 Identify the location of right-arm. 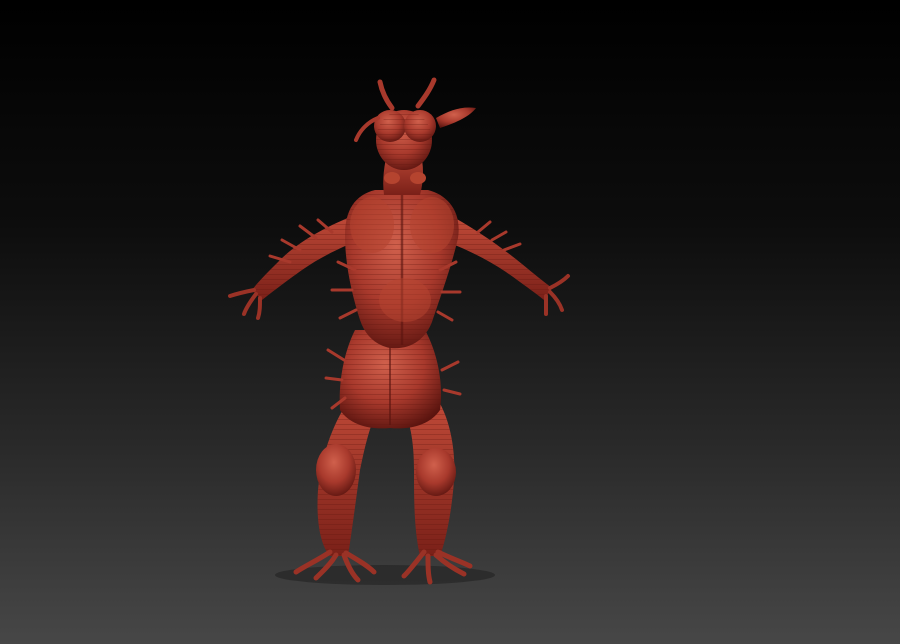
(511, 267).